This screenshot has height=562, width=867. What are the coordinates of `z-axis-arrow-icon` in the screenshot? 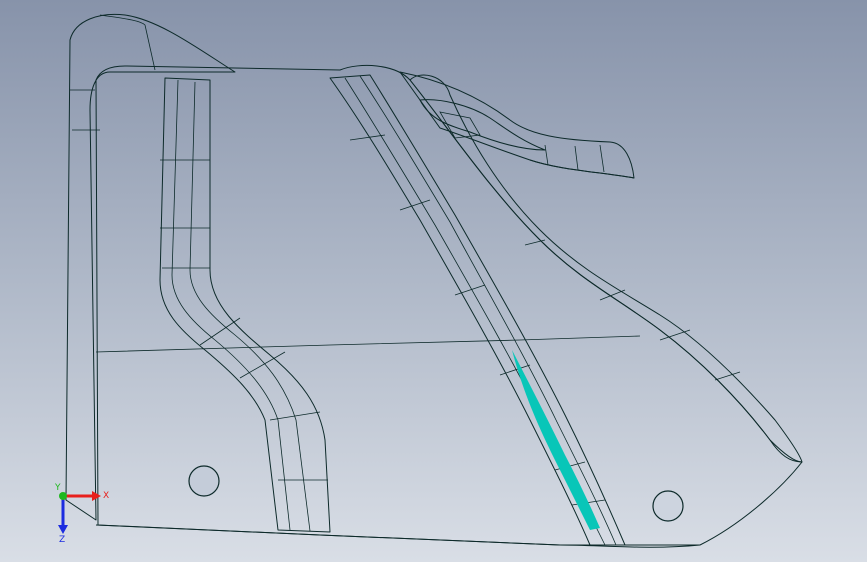 It's located at (63, 529).